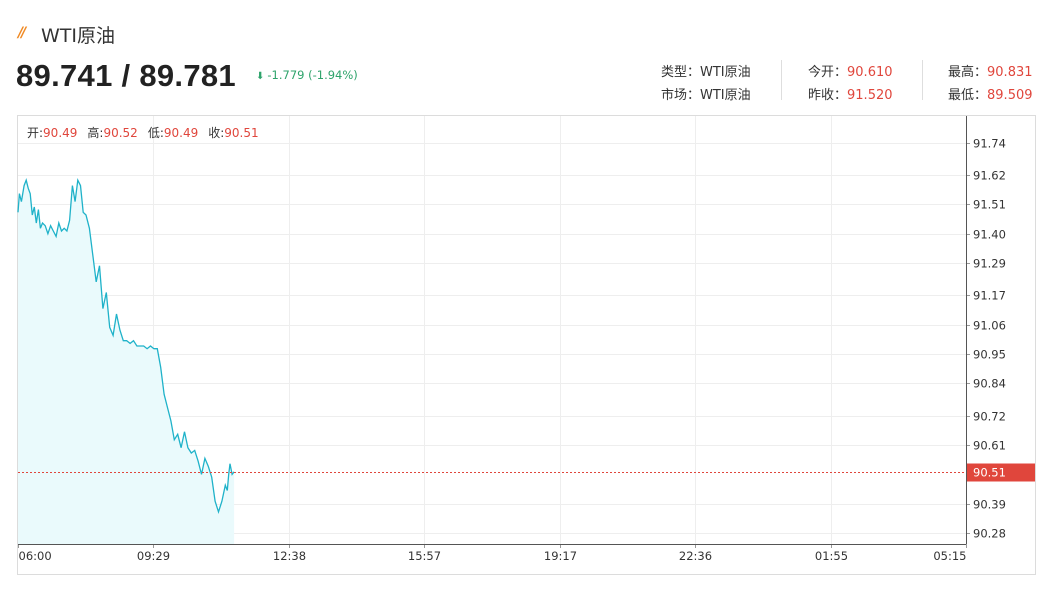  I want to click on y-tick-label: 91.74, so click(989, 144).